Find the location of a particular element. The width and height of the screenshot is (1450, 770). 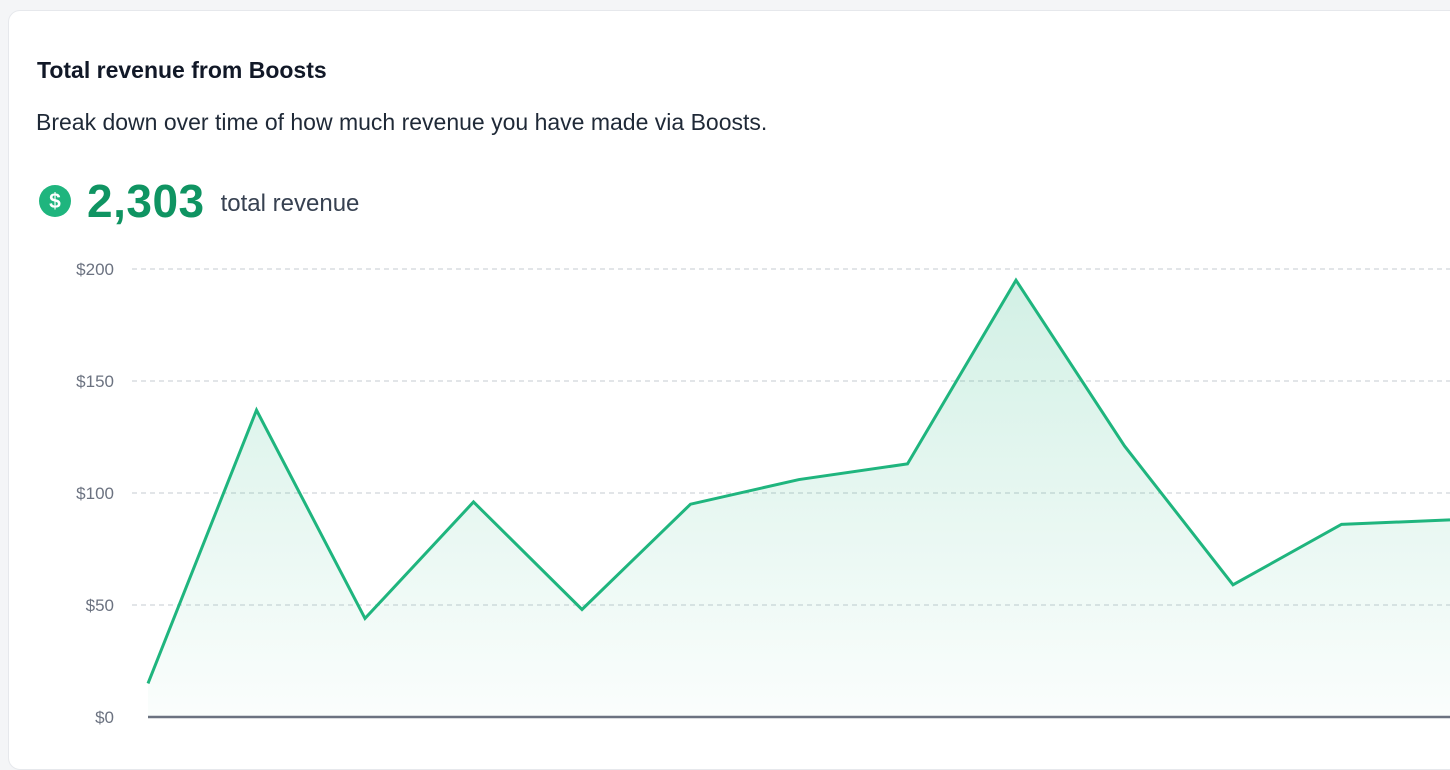

y-tick-label: $150 is located at coordinates (95, 381).